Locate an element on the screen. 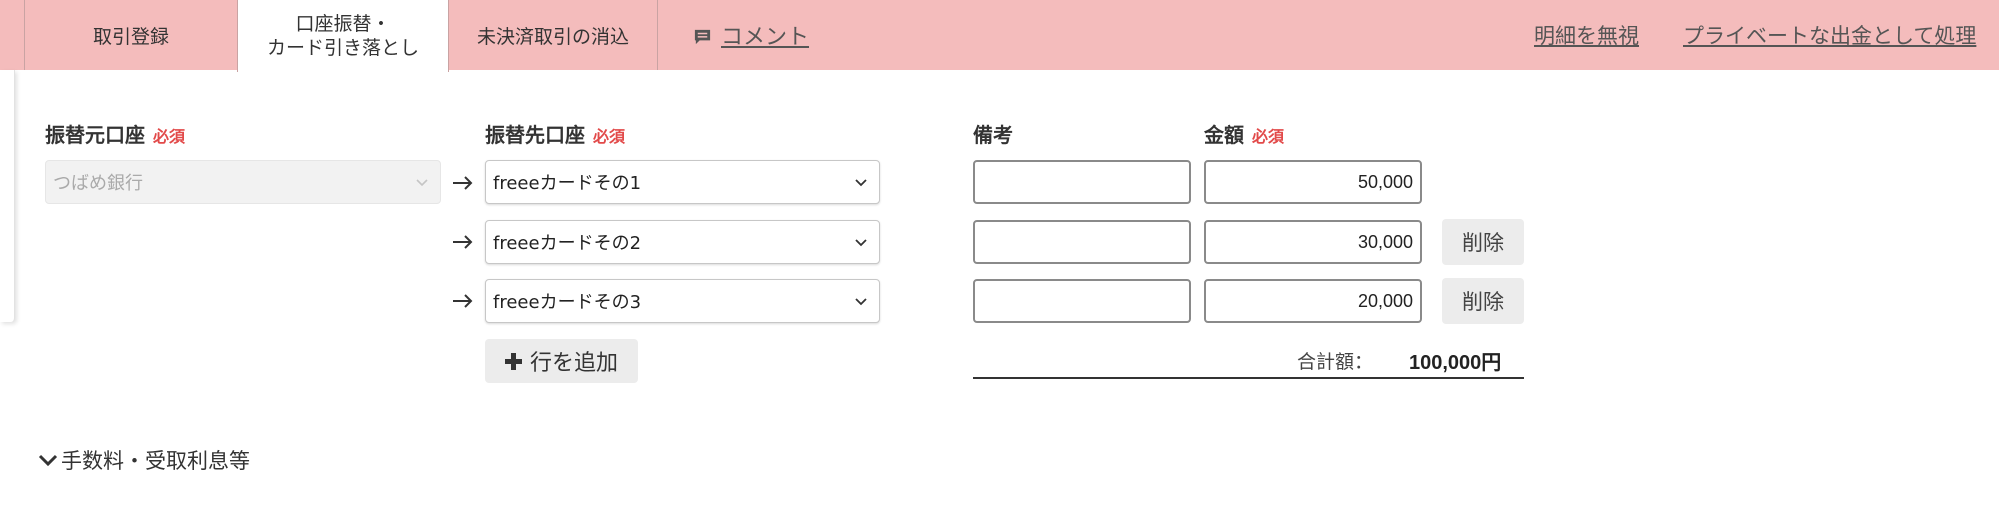  total-label: 合計額： is located at coordinates (1335, 362).